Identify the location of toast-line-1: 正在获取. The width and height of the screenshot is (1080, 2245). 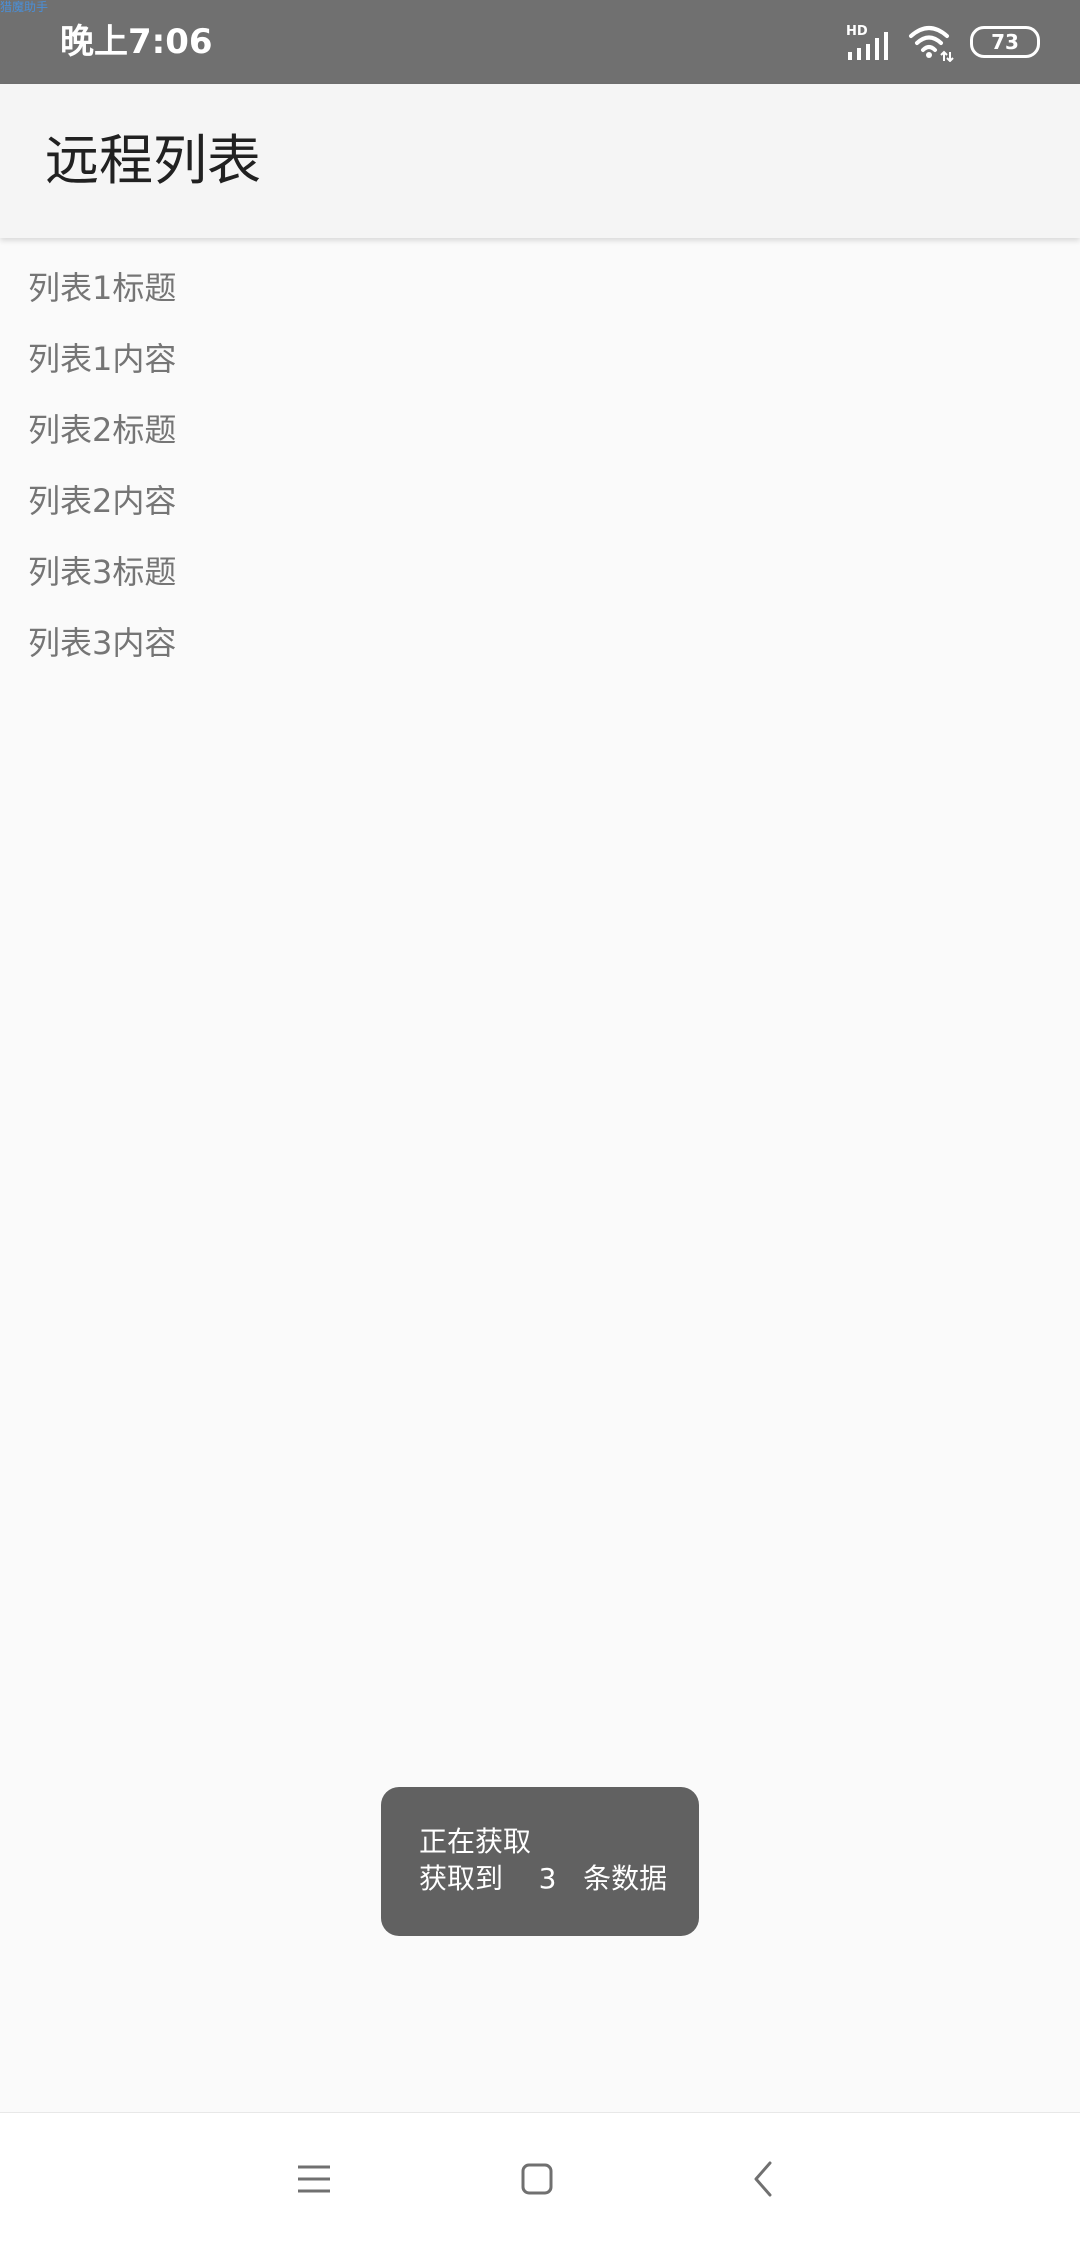
(475, 1841).